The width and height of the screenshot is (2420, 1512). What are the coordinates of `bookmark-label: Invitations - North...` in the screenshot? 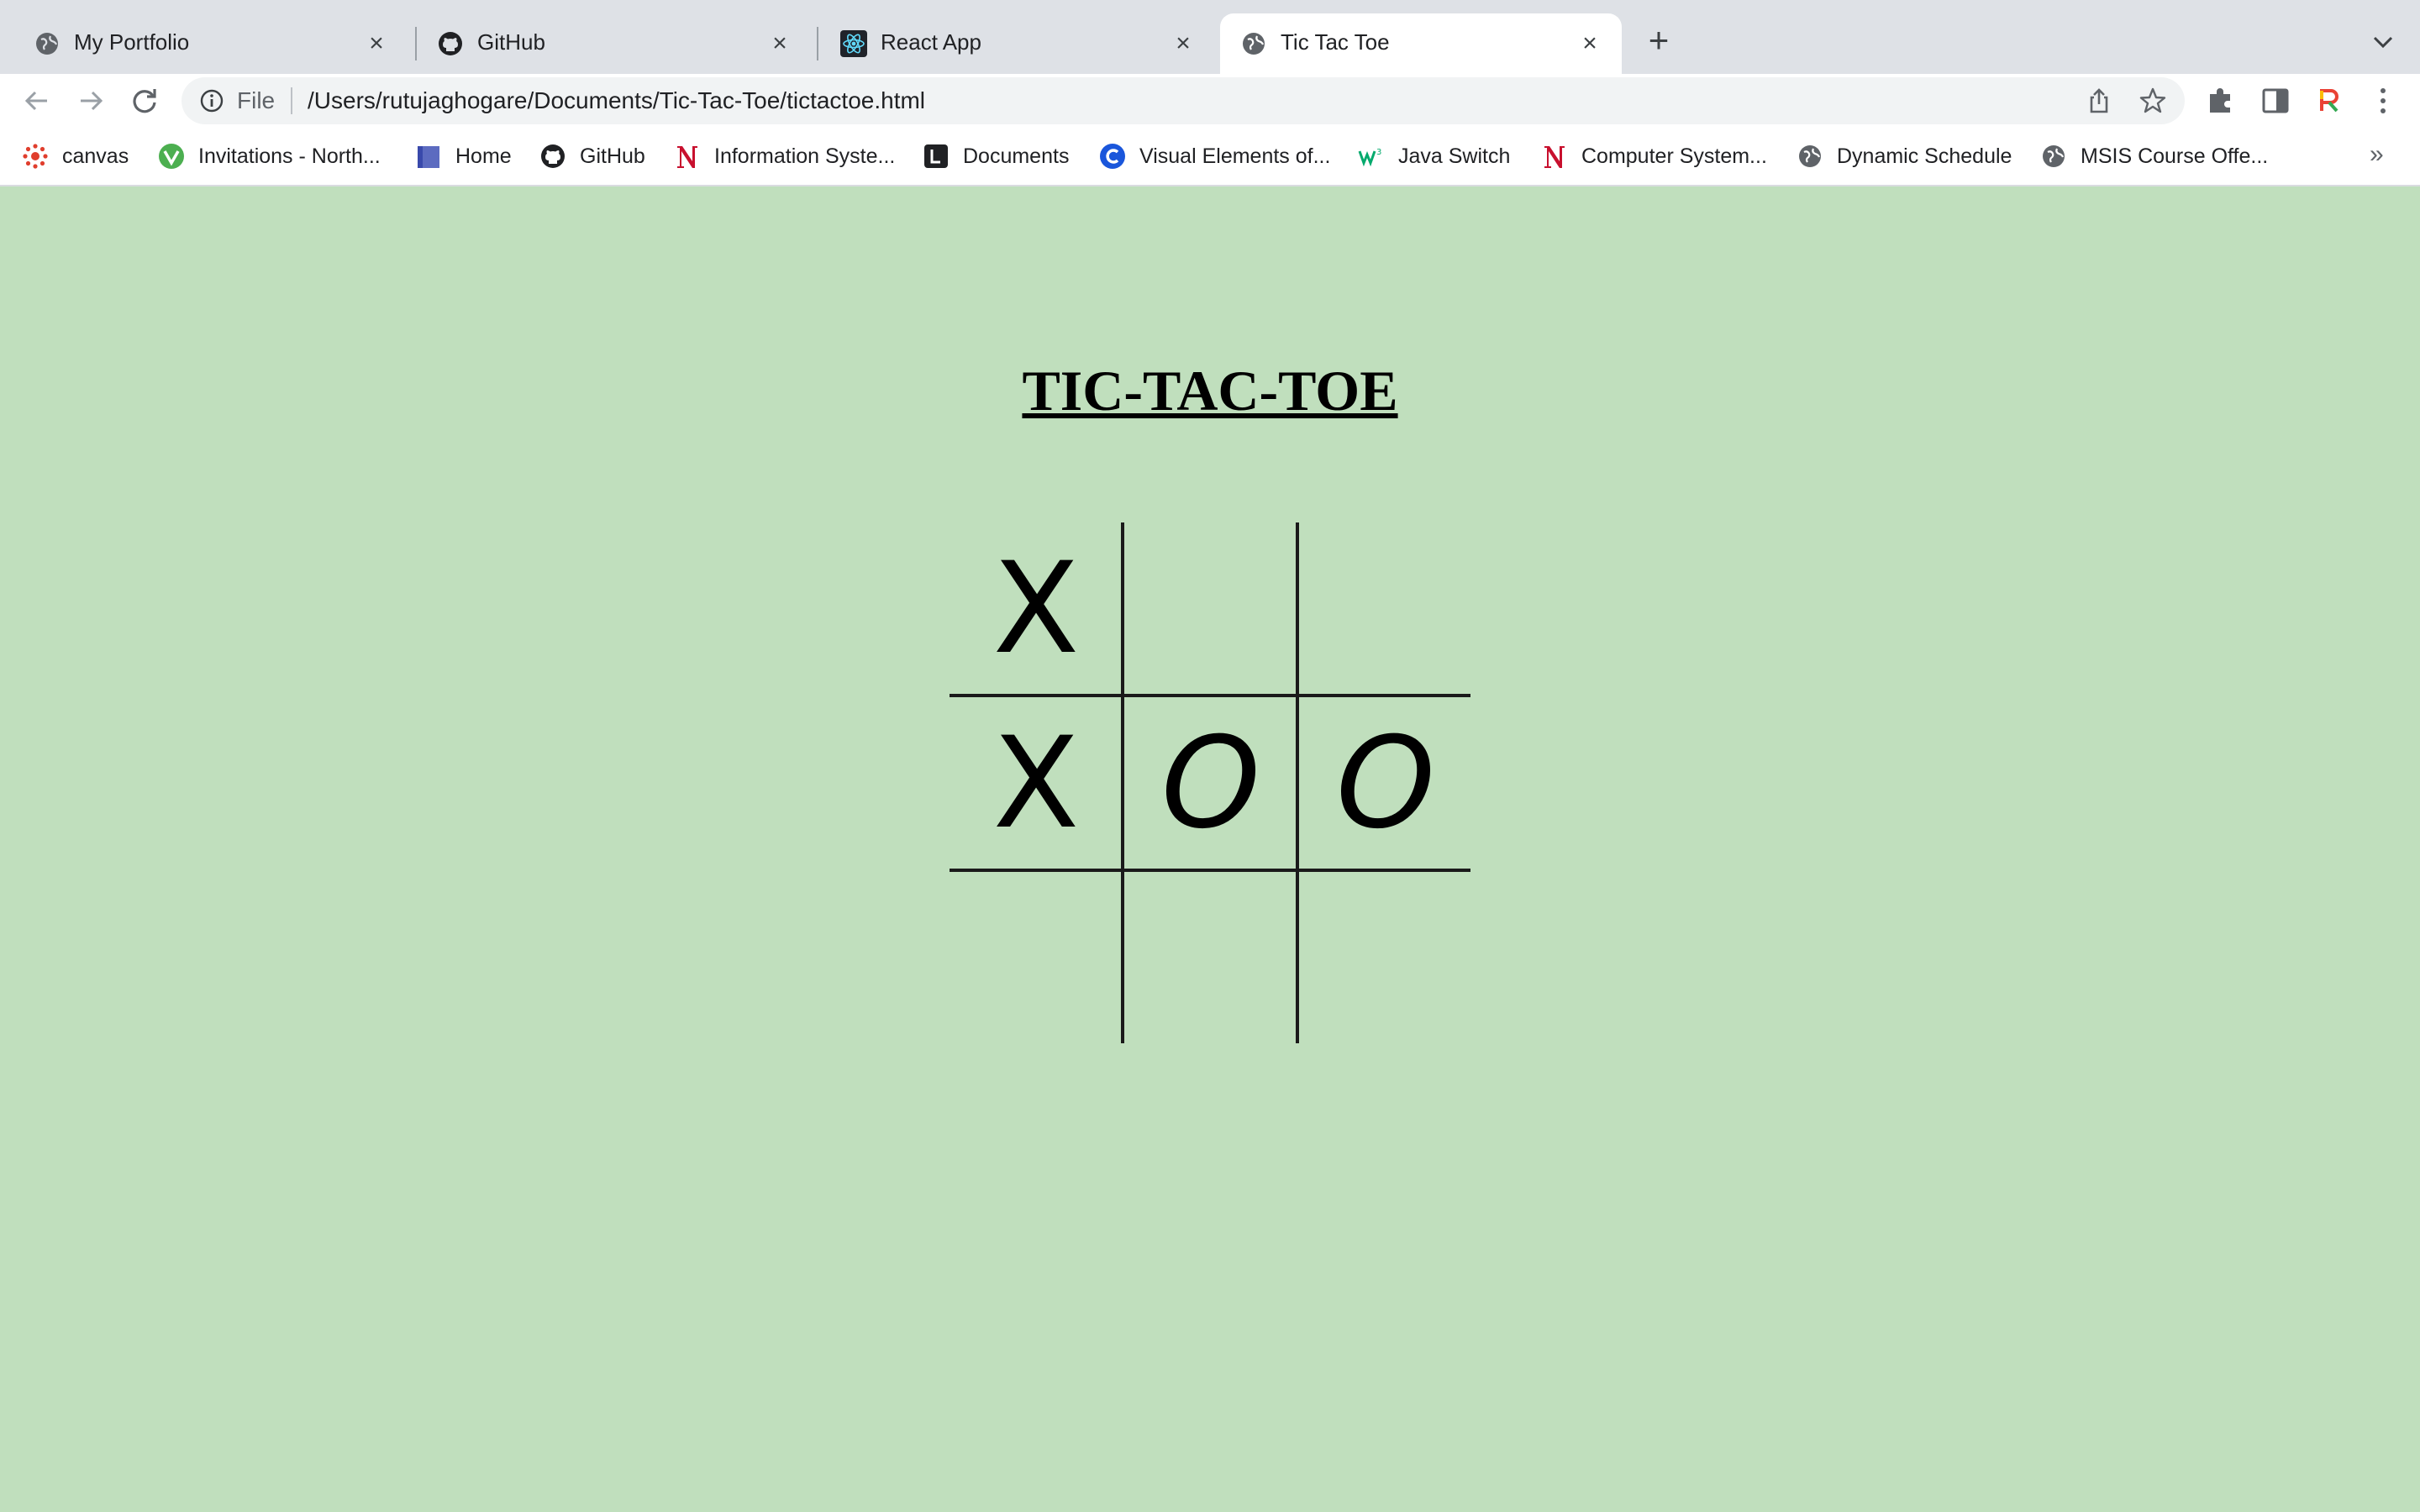 It's located at (289, 156).